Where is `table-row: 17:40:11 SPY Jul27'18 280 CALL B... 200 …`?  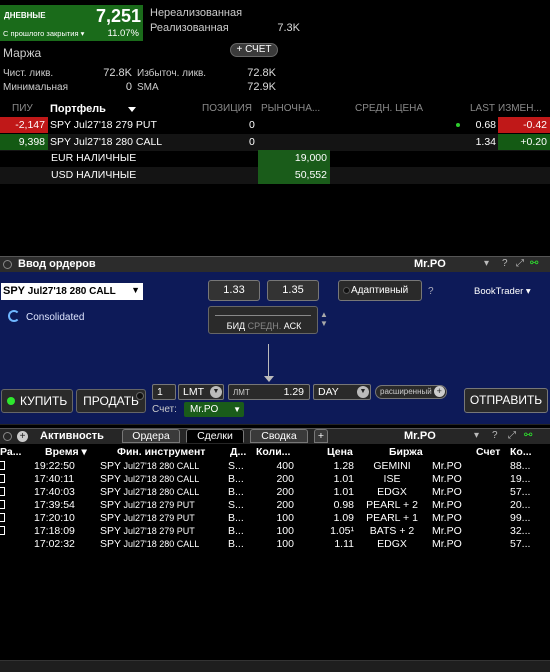 table-row: 17:40:11 SPY Jul27'18 280 CALL B... 200 … is located at coordinates (275, 479).